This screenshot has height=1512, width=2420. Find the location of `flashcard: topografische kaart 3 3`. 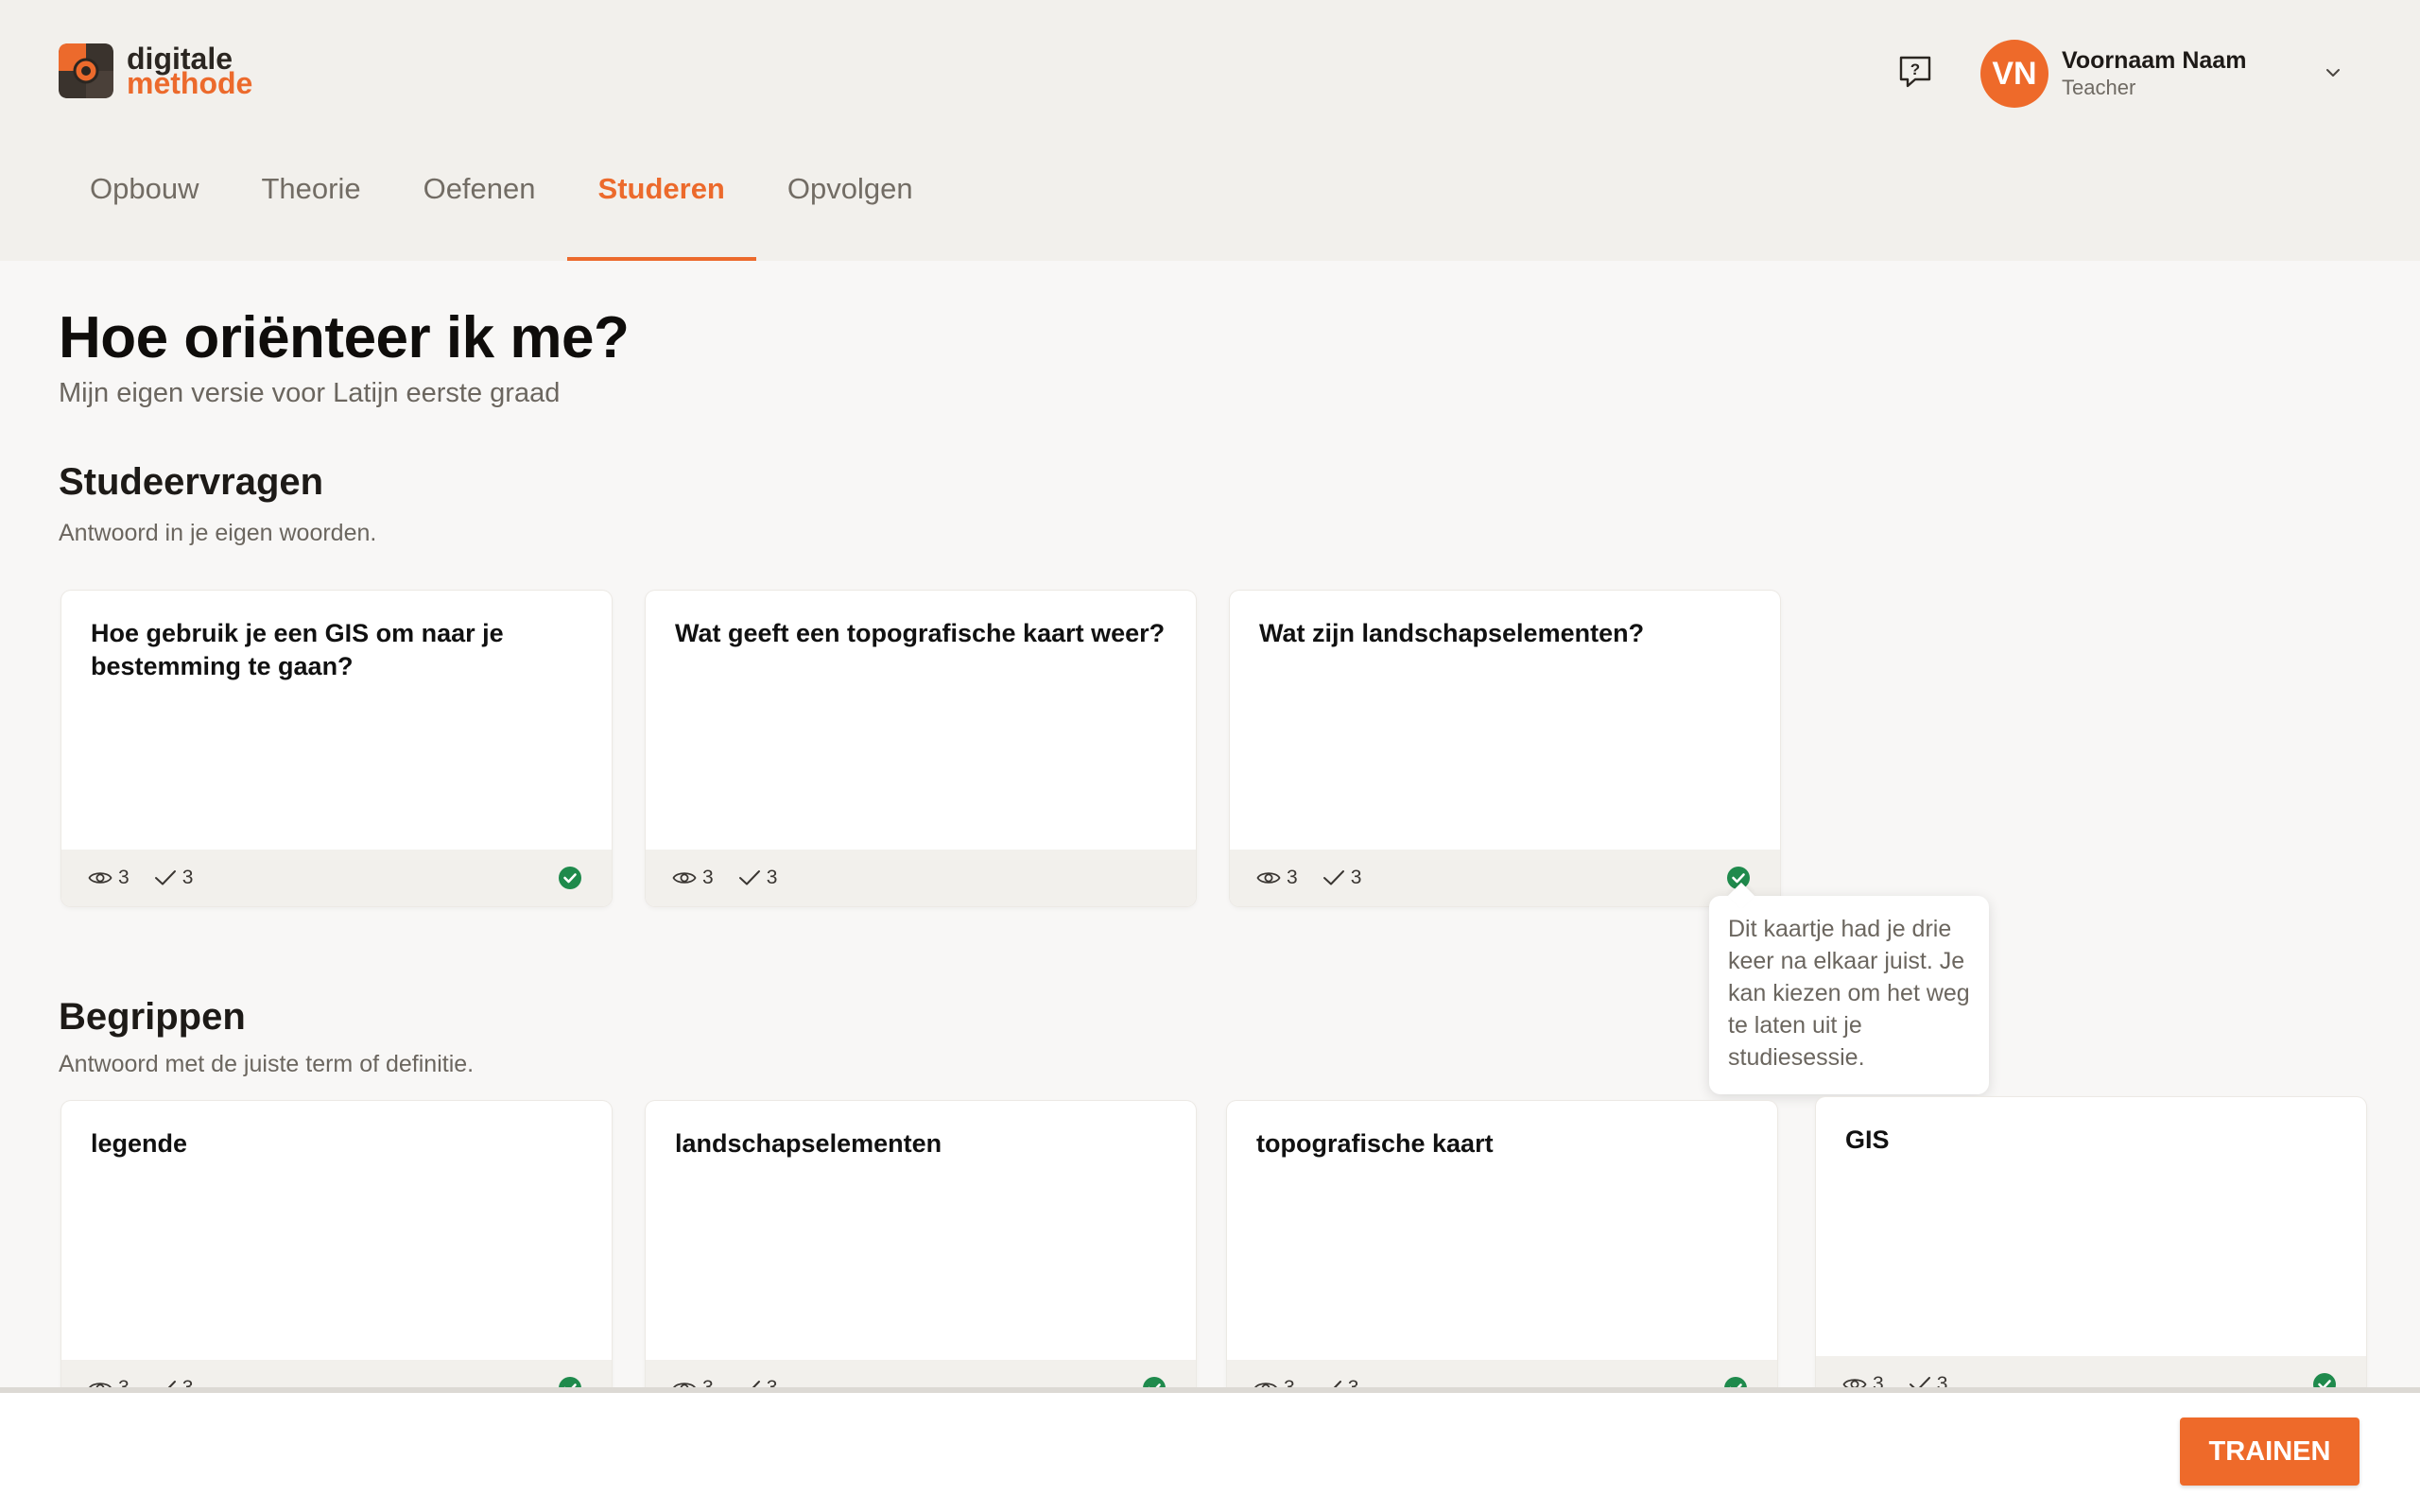

flashcard: topografische kaart 3 3 is located at coordinates (1502, 1259).